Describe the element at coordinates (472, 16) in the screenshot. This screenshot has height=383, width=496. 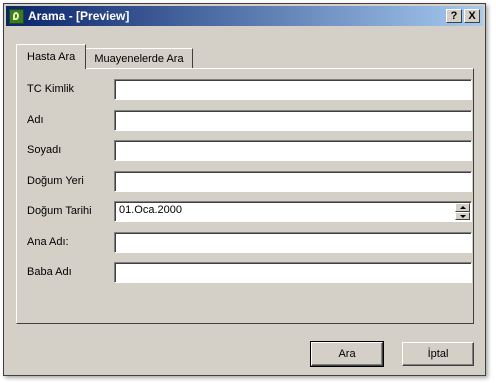
I see `close-button: X` at that location.